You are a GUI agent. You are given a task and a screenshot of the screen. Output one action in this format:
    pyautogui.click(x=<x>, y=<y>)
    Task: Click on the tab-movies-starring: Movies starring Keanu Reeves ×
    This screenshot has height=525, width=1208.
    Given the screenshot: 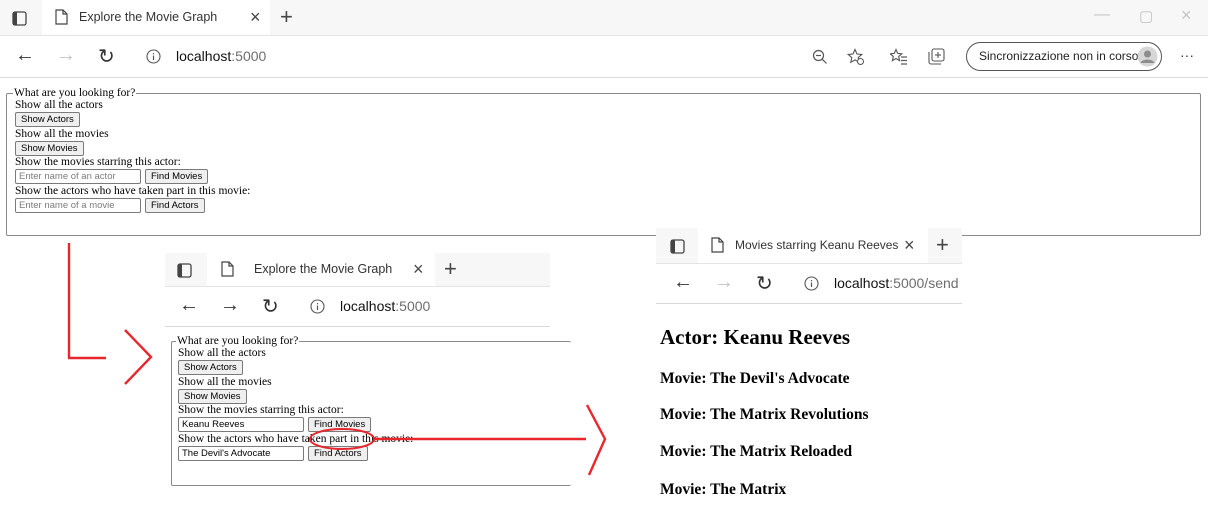 What is the action you would take?
    pyautogui.click(x=813, y=245)
    